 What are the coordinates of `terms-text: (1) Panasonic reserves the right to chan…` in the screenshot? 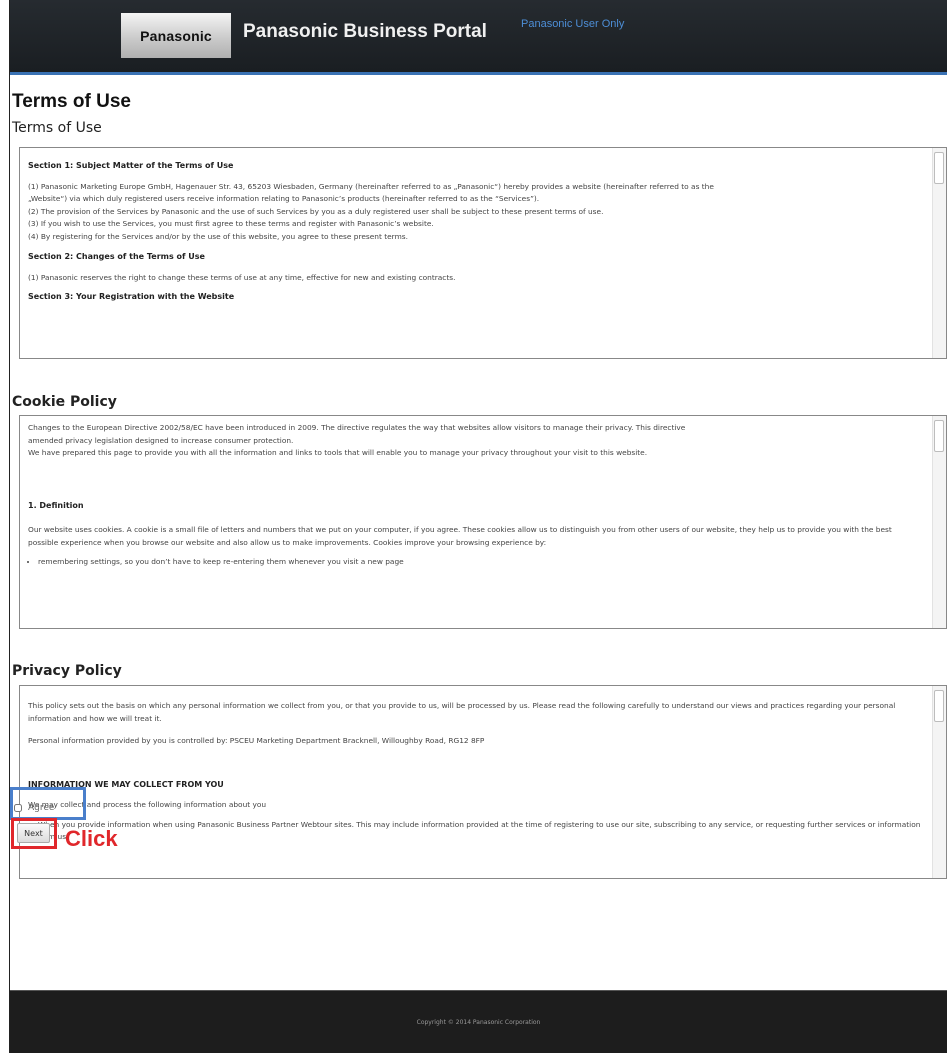 It's located at (242, 277).